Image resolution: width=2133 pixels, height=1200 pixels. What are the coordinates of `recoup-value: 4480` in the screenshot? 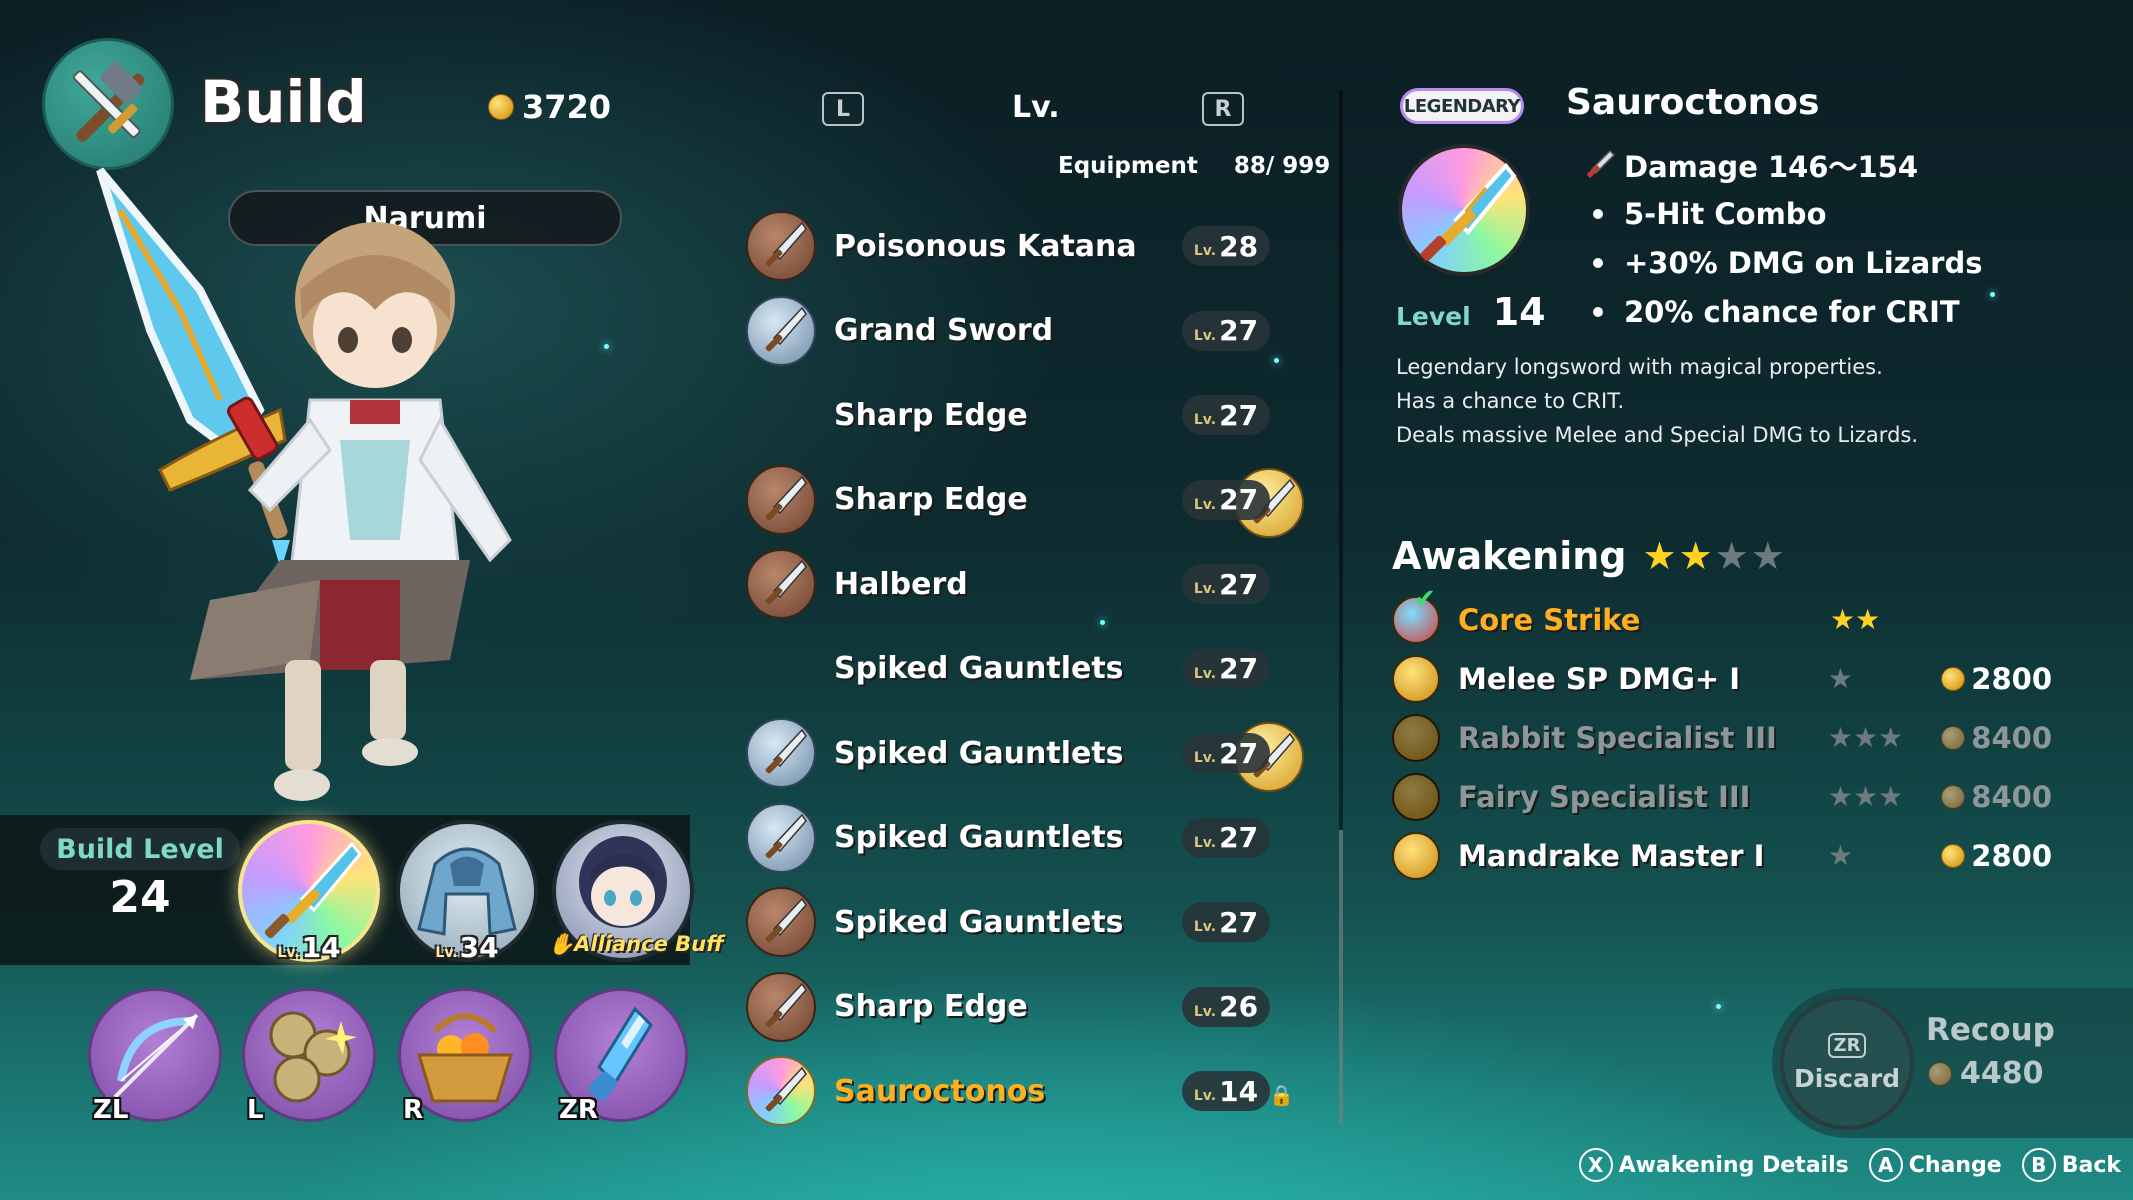 It's located at (1986, 1073).